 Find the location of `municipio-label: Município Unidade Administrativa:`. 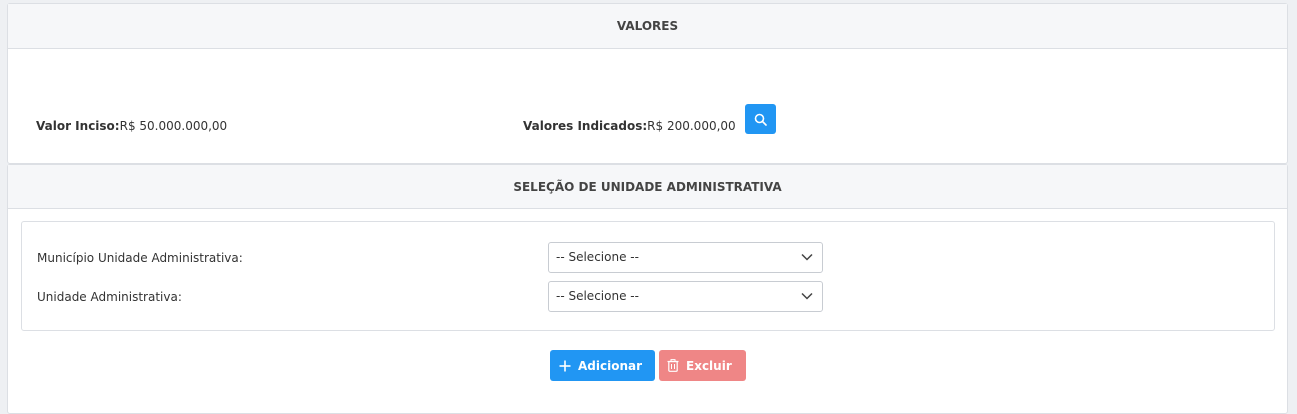

municipio-label: Município Unidade Administrativa: is located at coordinates (140, 258).